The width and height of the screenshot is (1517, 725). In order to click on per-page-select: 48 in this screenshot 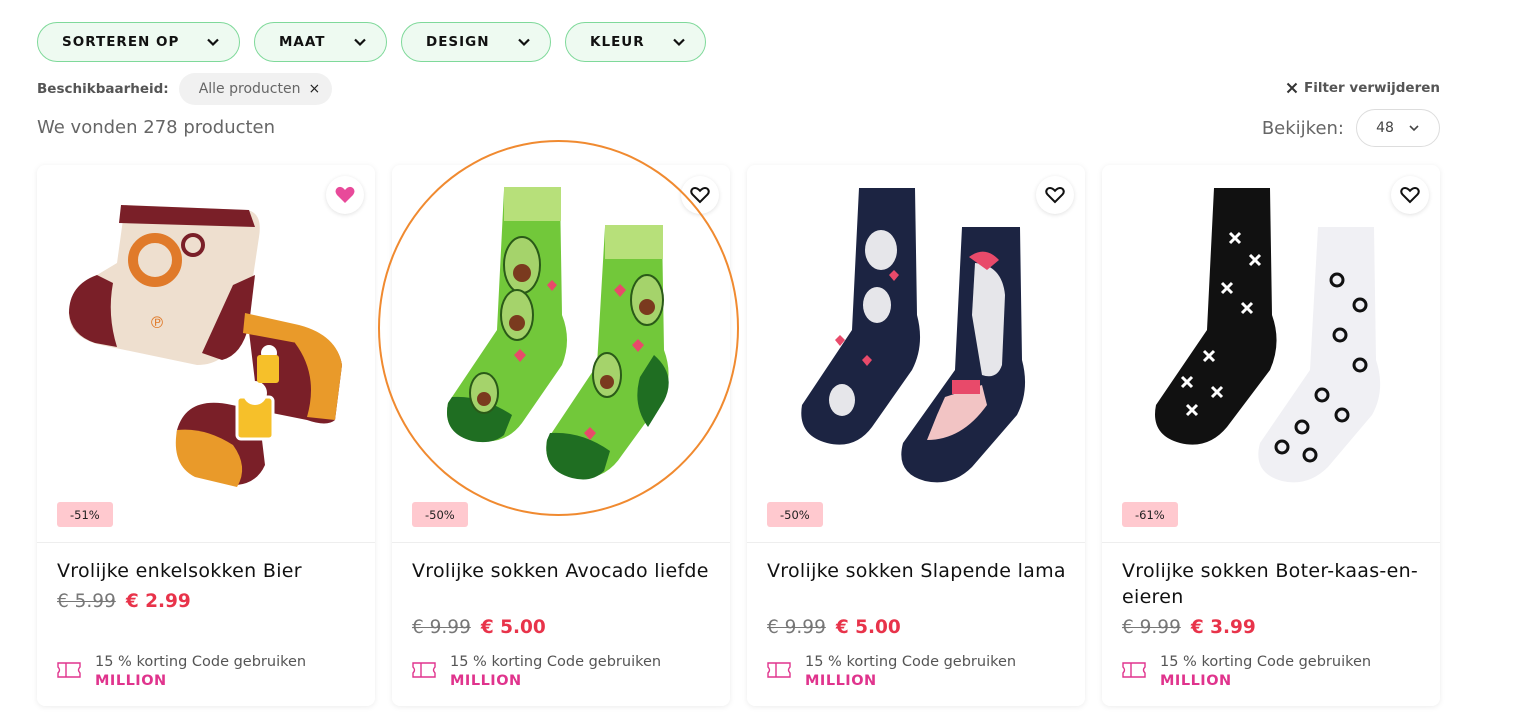, I will do `click(1398, 128)`.